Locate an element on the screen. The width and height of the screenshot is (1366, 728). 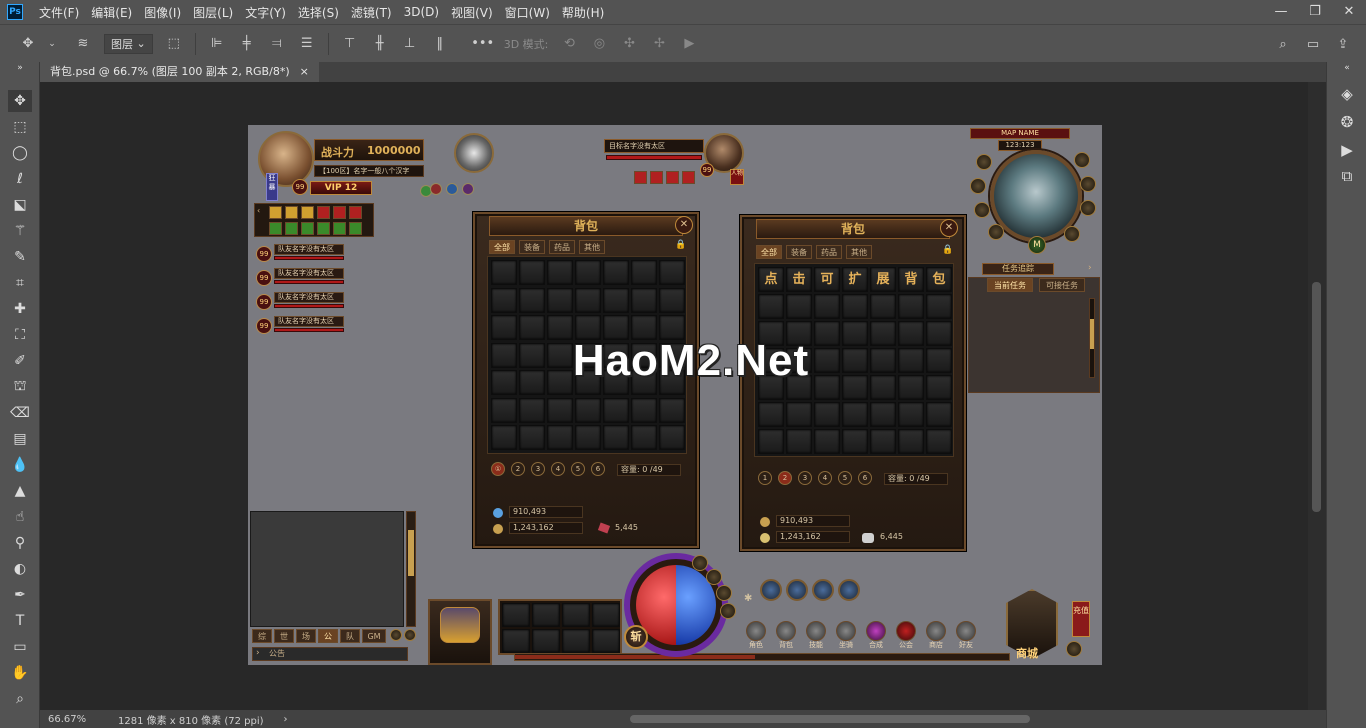
menu-craft-button: 合成 is located at coordinates (876, 635).